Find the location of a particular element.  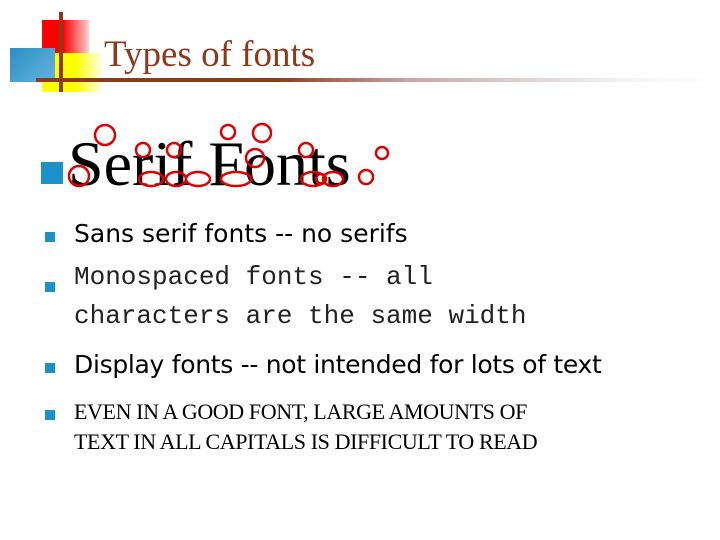

heading-bullet is located at coordinates (52, 173).